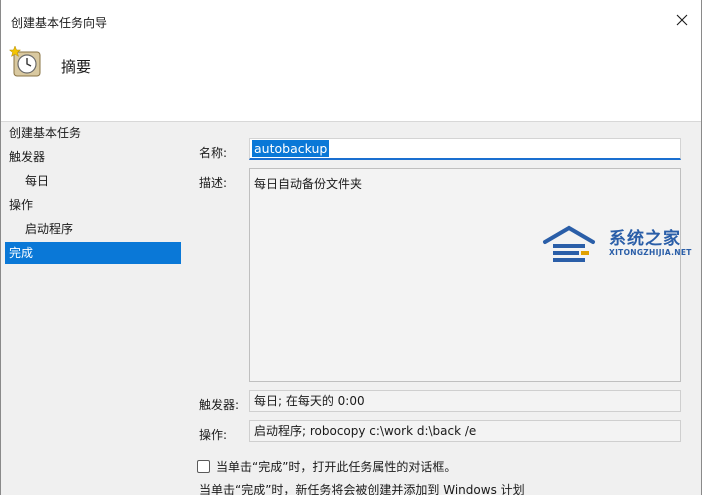 Image resolution: width=702 pixels, height=495 pixels. What do you see at coordinates (213, 153) in the screenshot?
I see `name-label: 名称:` at bounding box center [213, 153].